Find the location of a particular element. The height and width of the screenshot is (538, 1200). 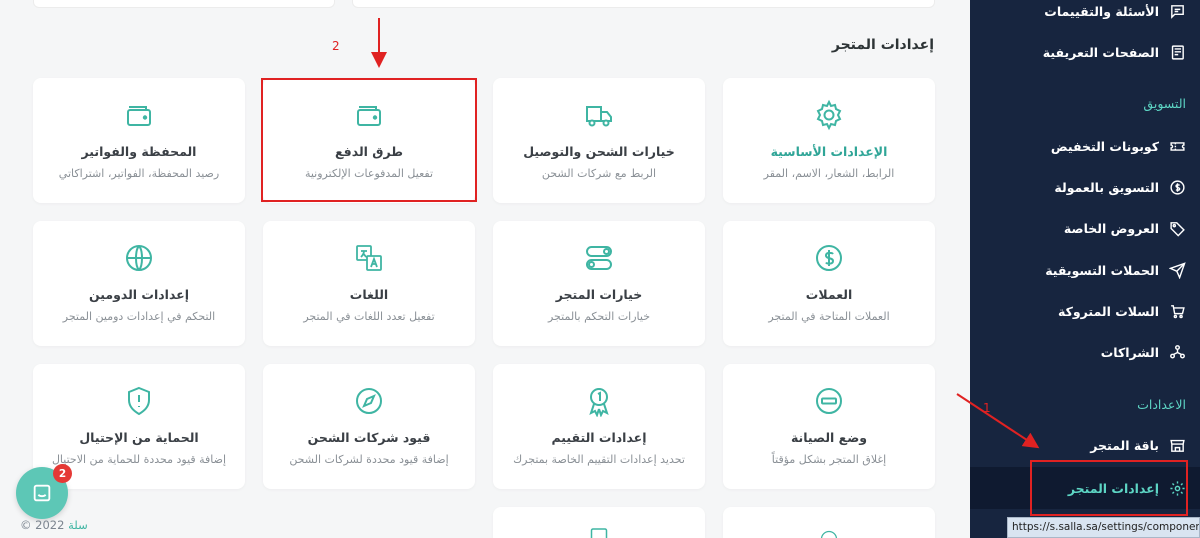

annotation-highlight-payment-card is located at coordinates (369, 140).